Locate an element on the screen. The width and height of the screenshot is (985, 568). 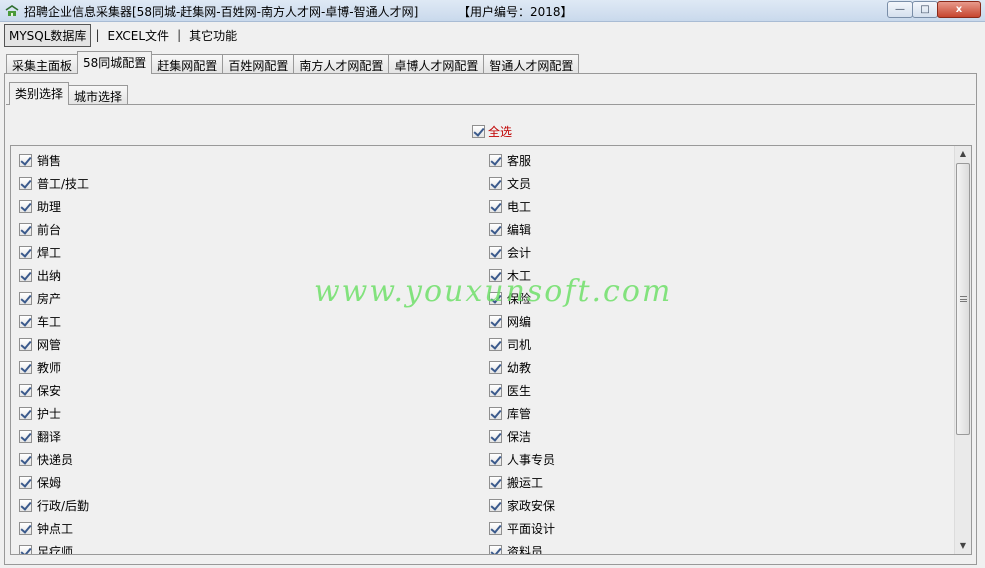
category-label: 库管 is located at coordinates (519, 414).